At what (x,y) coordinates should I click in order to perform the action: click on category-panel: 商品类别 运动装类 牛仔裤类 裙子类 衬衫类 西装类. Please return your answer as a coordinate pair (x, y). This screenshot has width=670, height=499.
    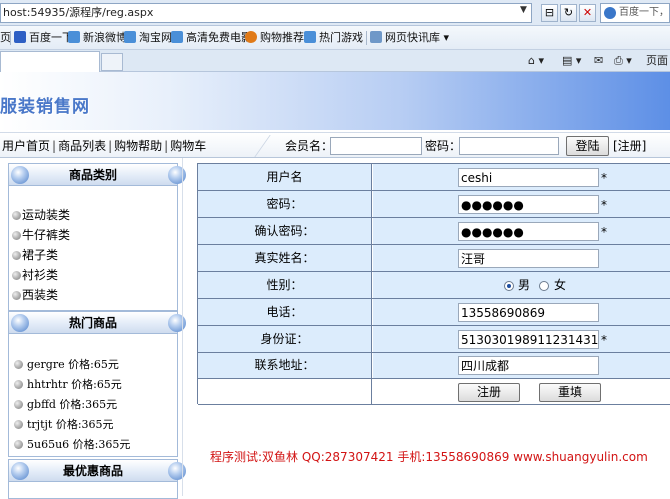
    Looking at the image, I should click on (97, 237).